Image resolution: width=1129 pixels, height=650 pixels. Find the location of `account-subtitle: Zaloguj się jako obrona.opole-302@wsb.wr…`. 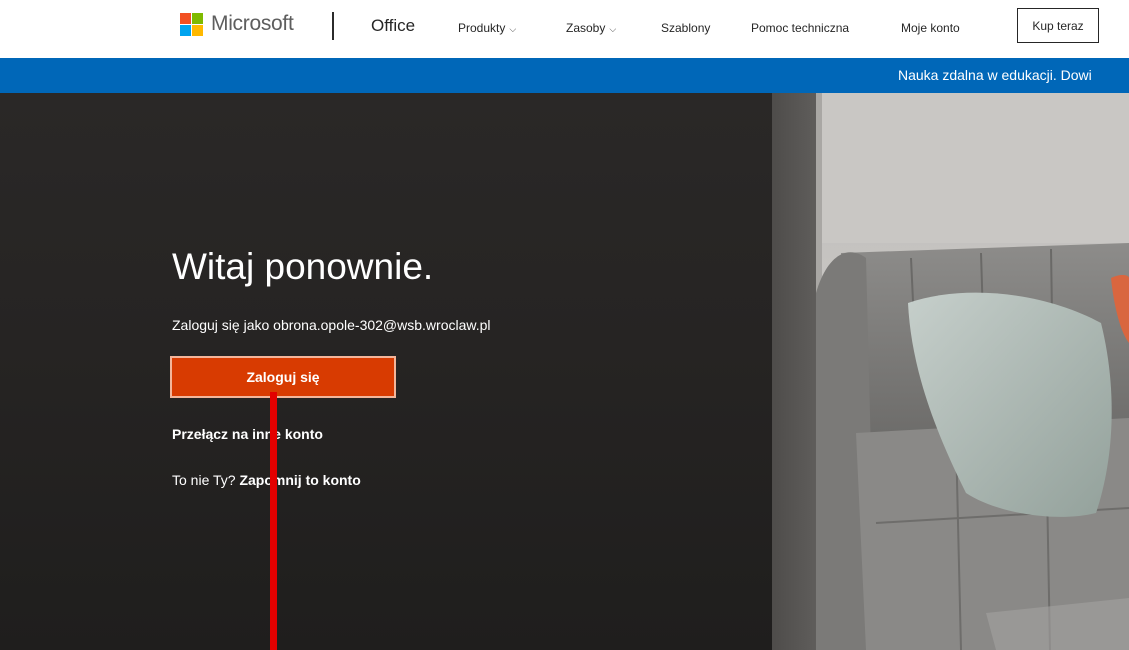

account-subtitle: Zaloguj się jako obrona.opole-302@wsb.wr… is located at coordinates (331, 325).